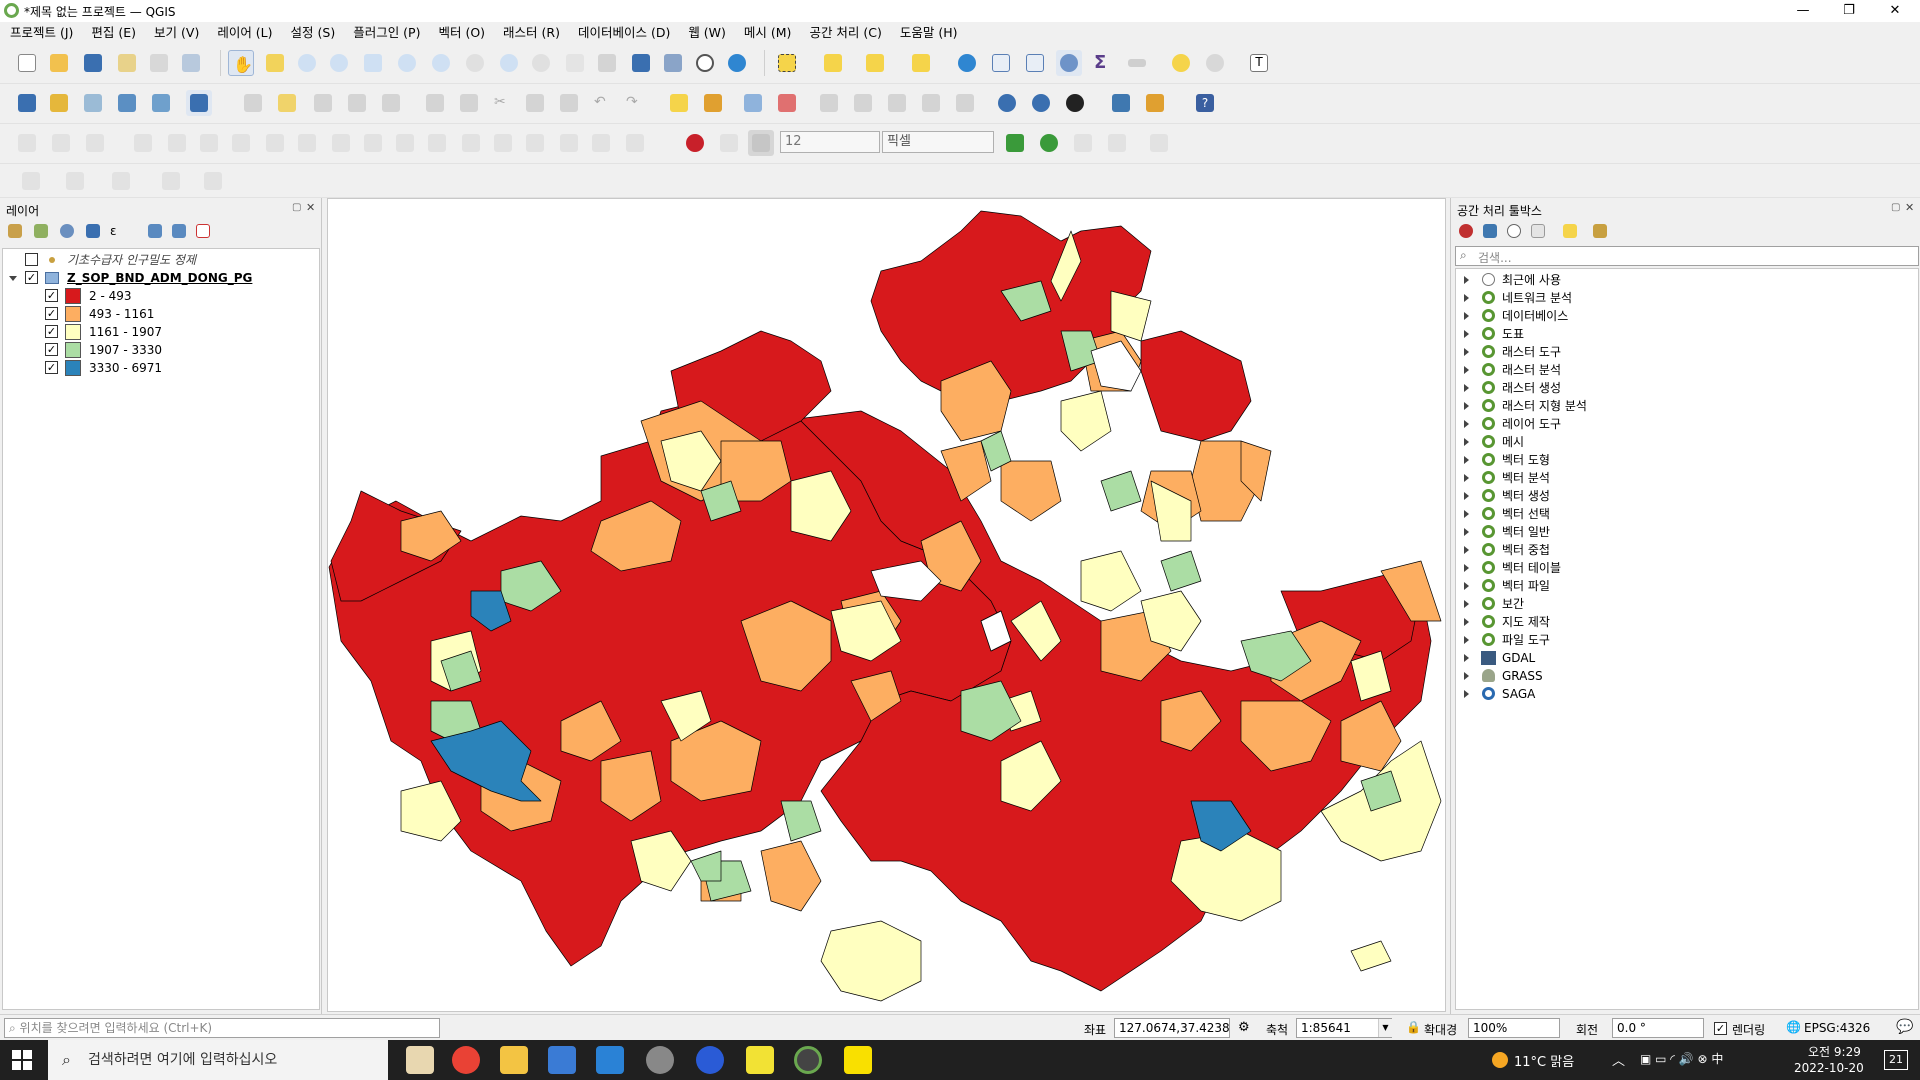  Describe the element at coordinates (94, 232) in the screenshot. I see `filter-legend-button` at that location.